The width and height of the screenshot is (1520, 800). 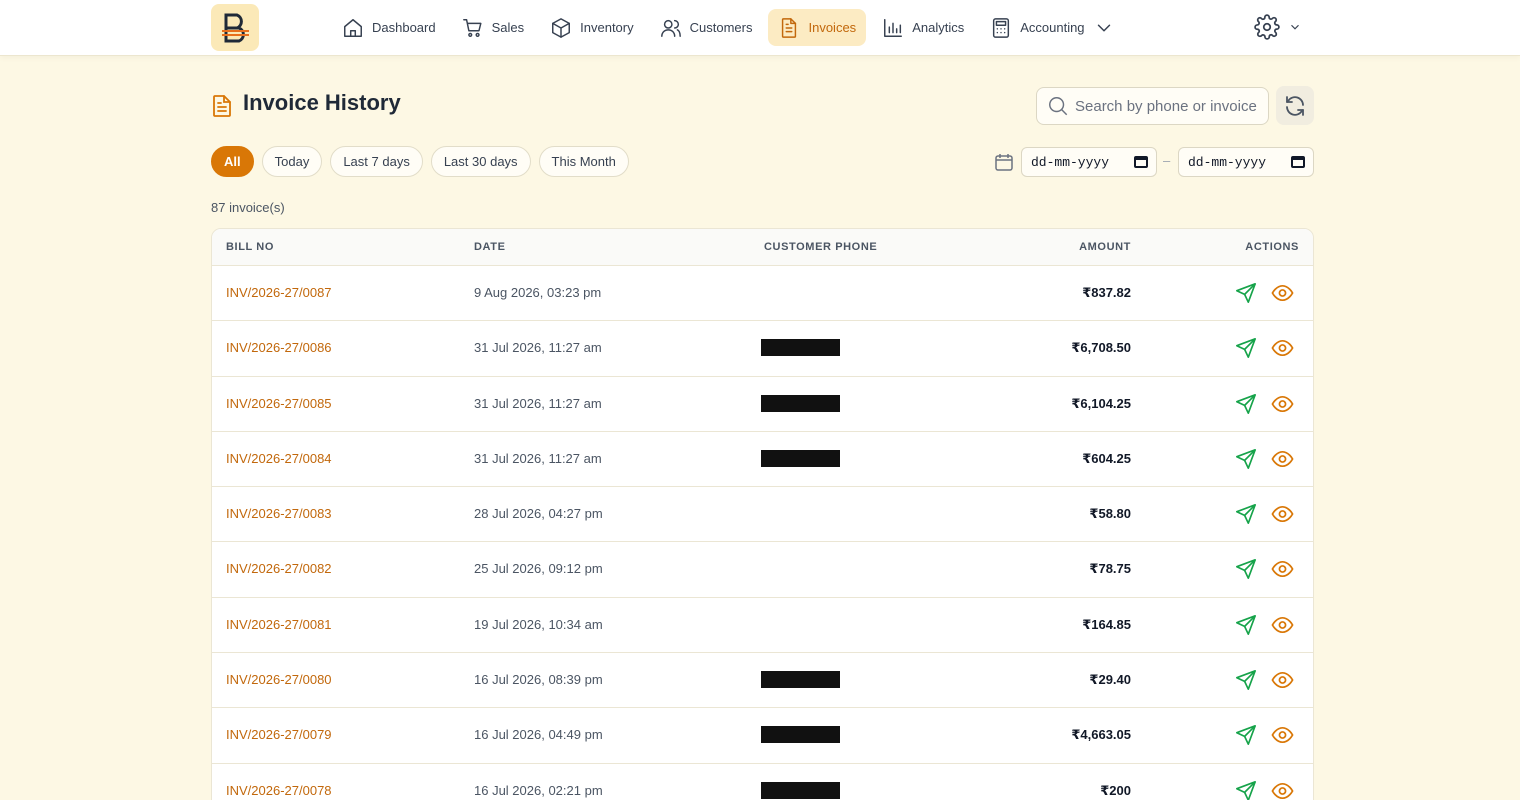 What do you see at coordinates (292, 161) in the screenshot?
I see `filter-chip-today: Today` at bounding box center [292, 161].